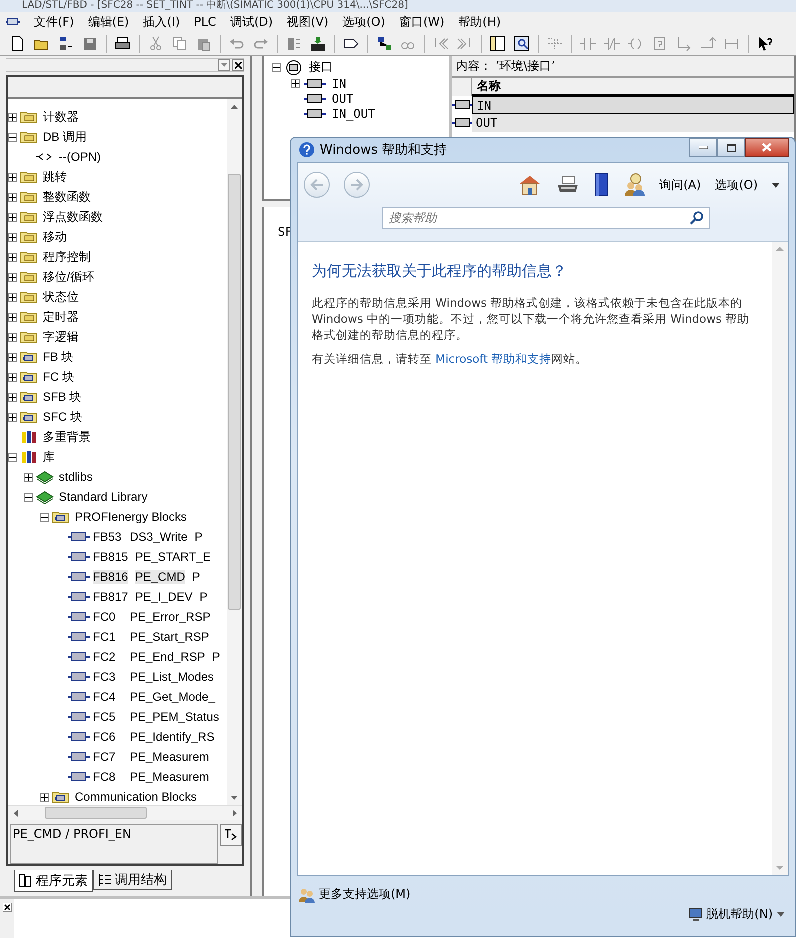 This screenshot has width=796, height=938. Describe the element at coordinates (530, 185) in the screenshot. I see `home-icon` at that location.